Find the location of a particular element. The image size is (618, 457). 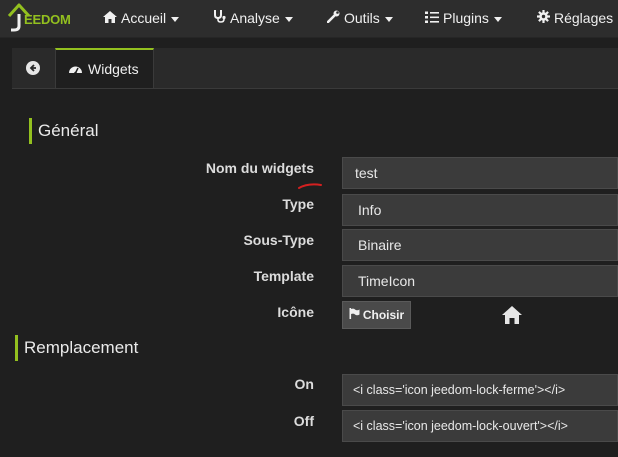

red-cursor-mark is located at coordinates (310, 186).